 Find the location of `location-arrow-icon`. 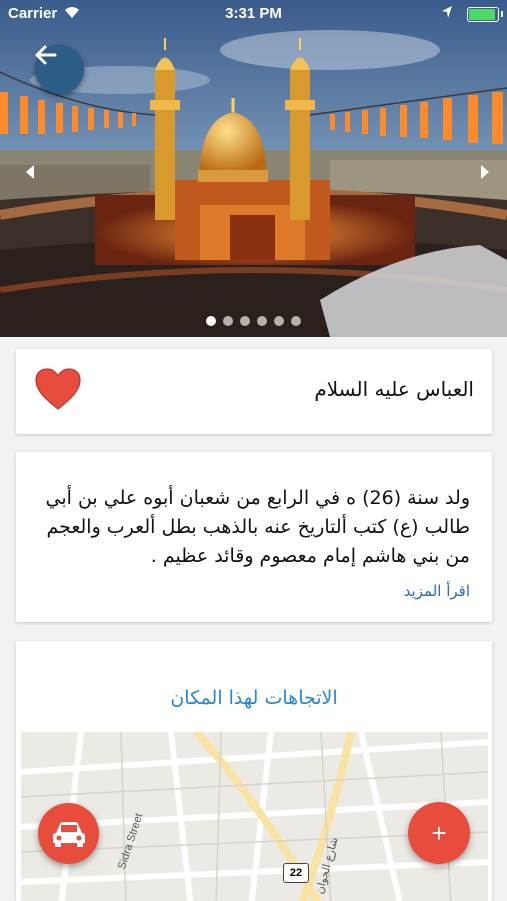

location-arrow-icon is located at coordinates (447, 14).